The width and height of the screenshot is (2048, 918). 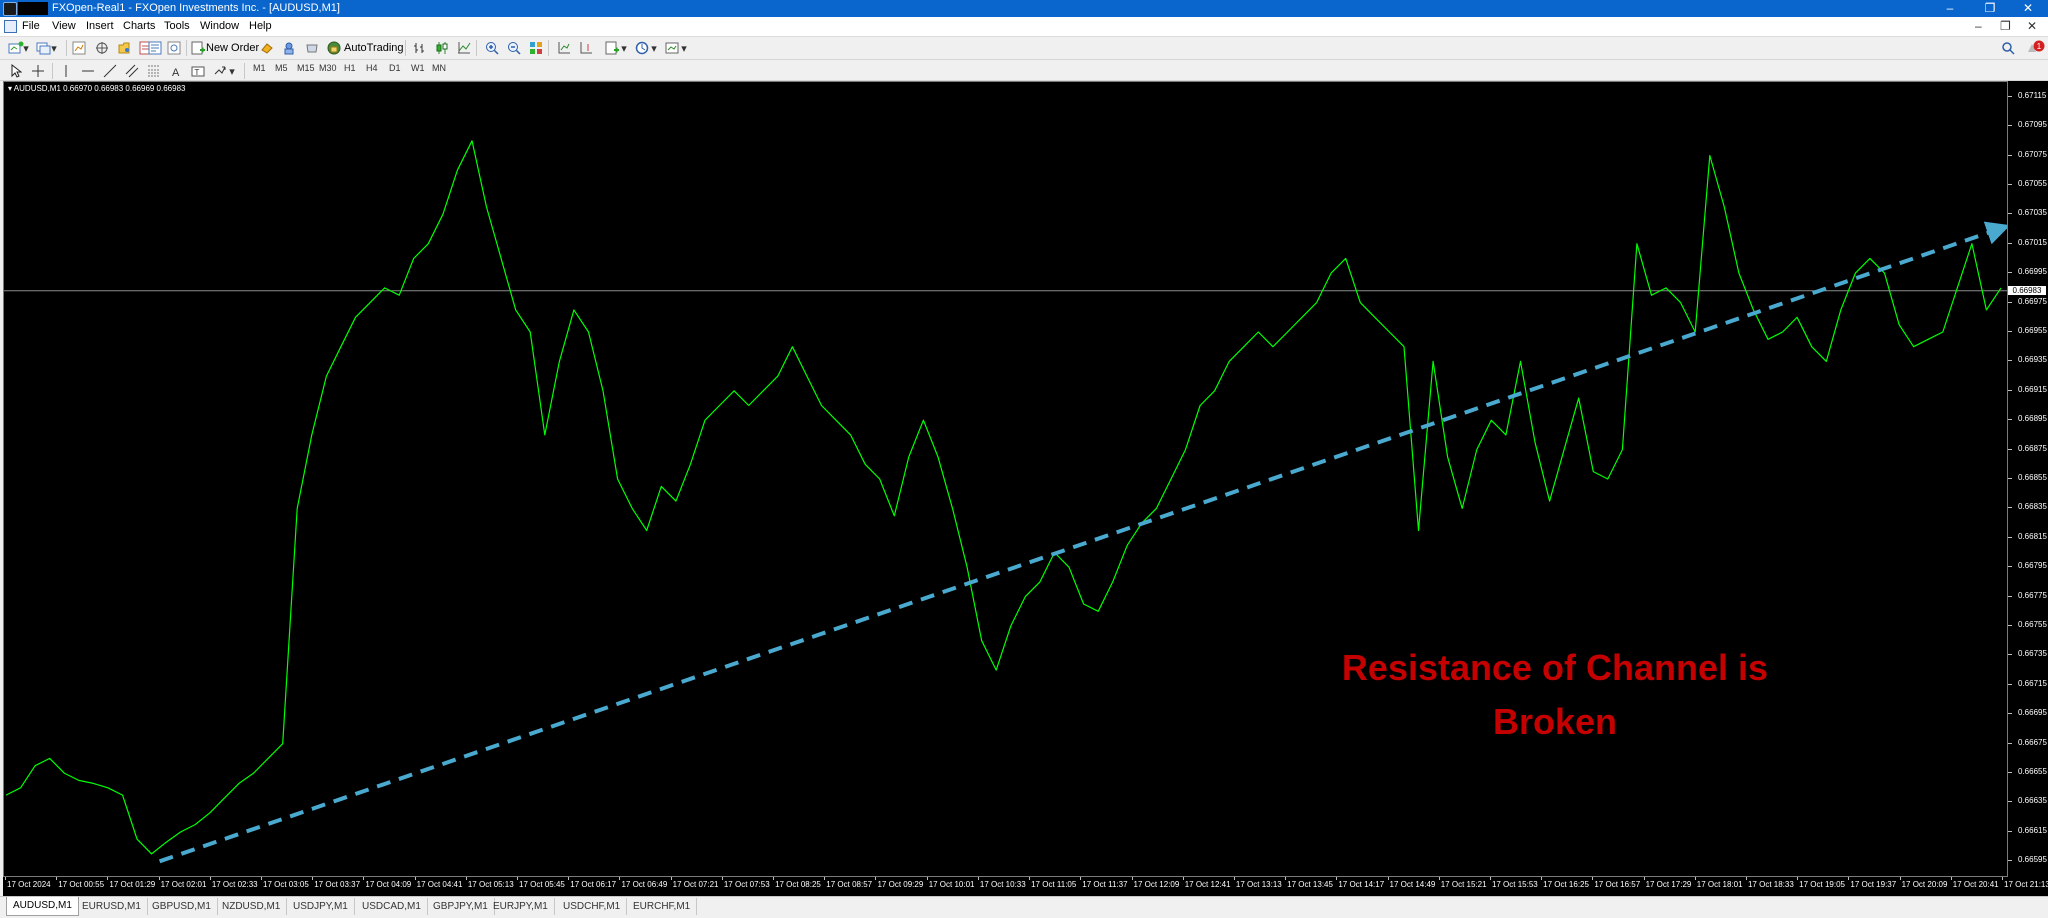 What do you see at coordinates (66, 71) in the screenshot?
I see `vertical-line-icon` at bounding box center [66, 71].